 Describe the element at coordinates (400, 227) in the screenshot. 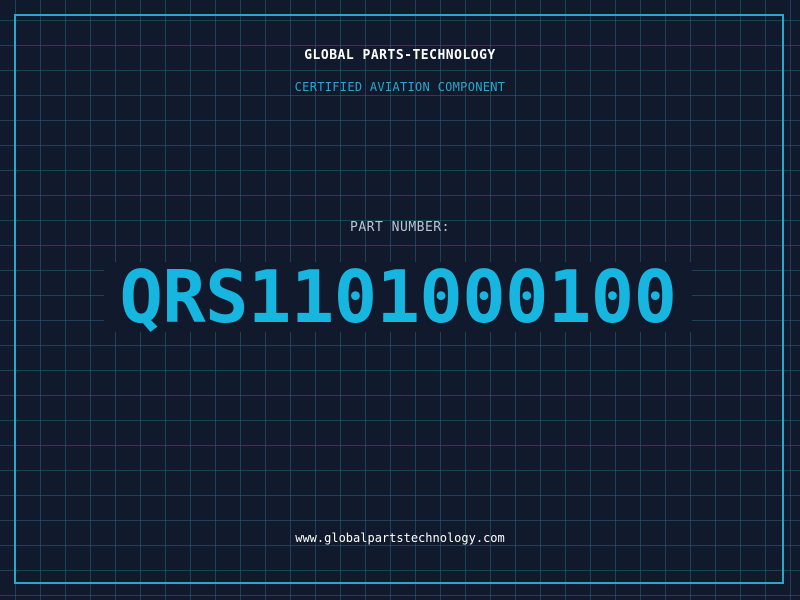

I see `part-number-label: PART NUMBER:` at that location.